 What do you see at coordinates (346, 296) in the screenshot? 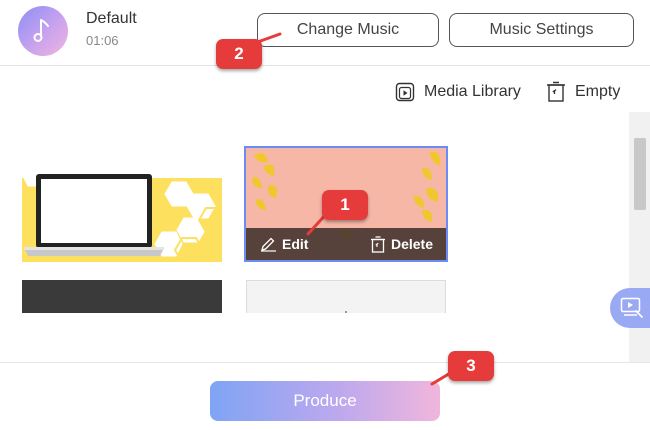
I see `media-thumbnail-light` at bounding box center [346, 296].